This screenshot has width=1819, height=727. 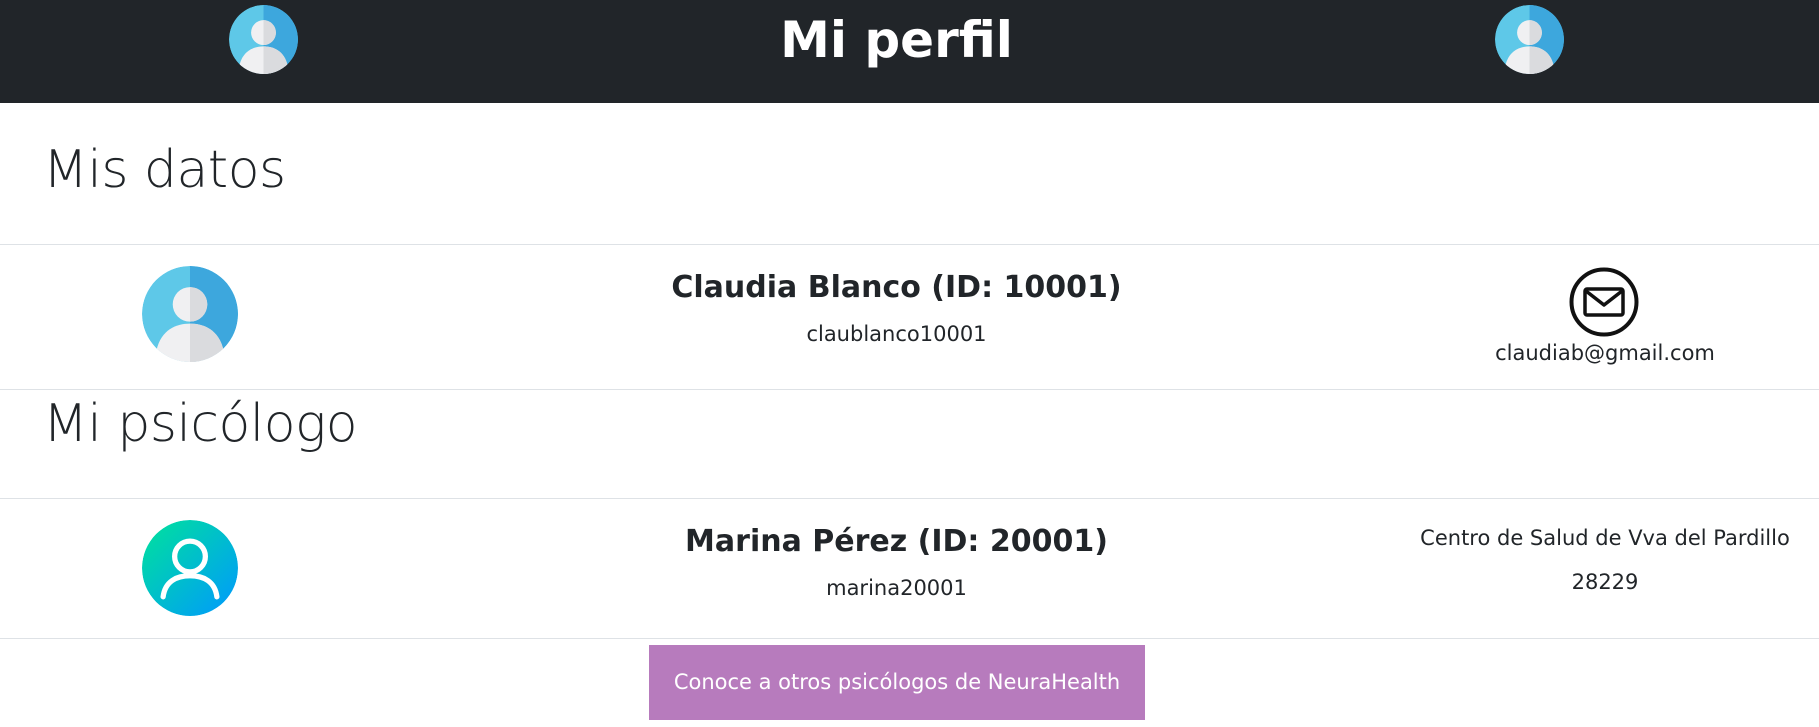 What do you see at coordinates (1605, 538) in the screenshot?
I see `psychologist-center: Centro de Salud de Vva del Pardillo` at bounding box center [1605, 538].